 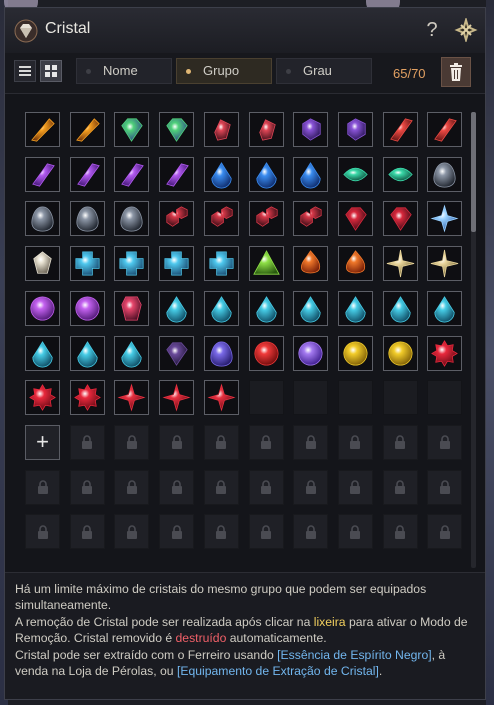 I want to click on item-link: [Equipamento de Extração de Cristal], so click(x=278, y=671).